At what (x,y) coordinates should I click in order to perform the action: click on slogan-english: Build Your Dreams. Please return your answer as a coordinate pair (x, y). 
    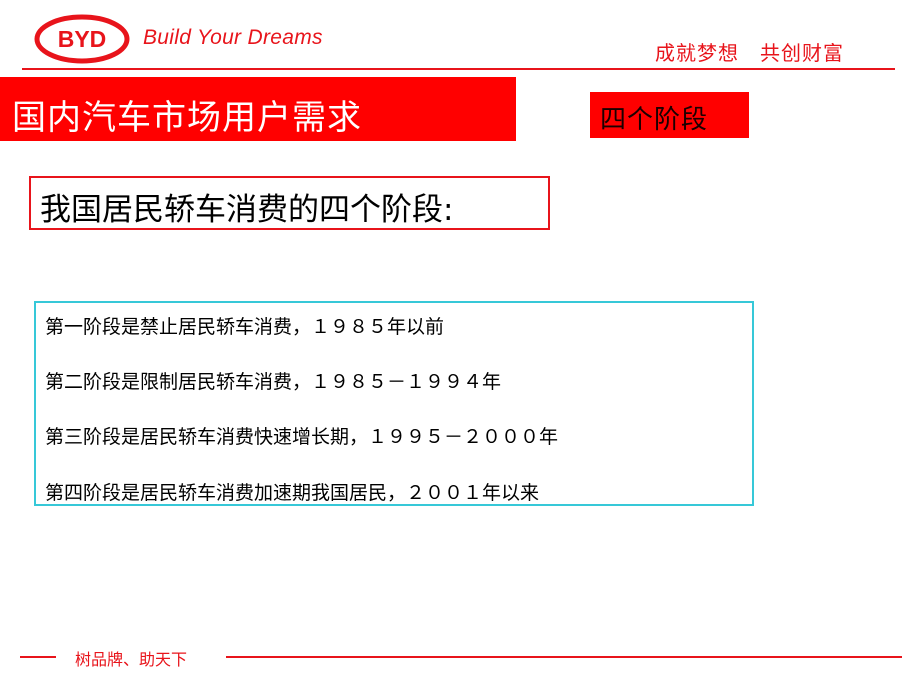
    Looking at the image, I should click on (233, 37).